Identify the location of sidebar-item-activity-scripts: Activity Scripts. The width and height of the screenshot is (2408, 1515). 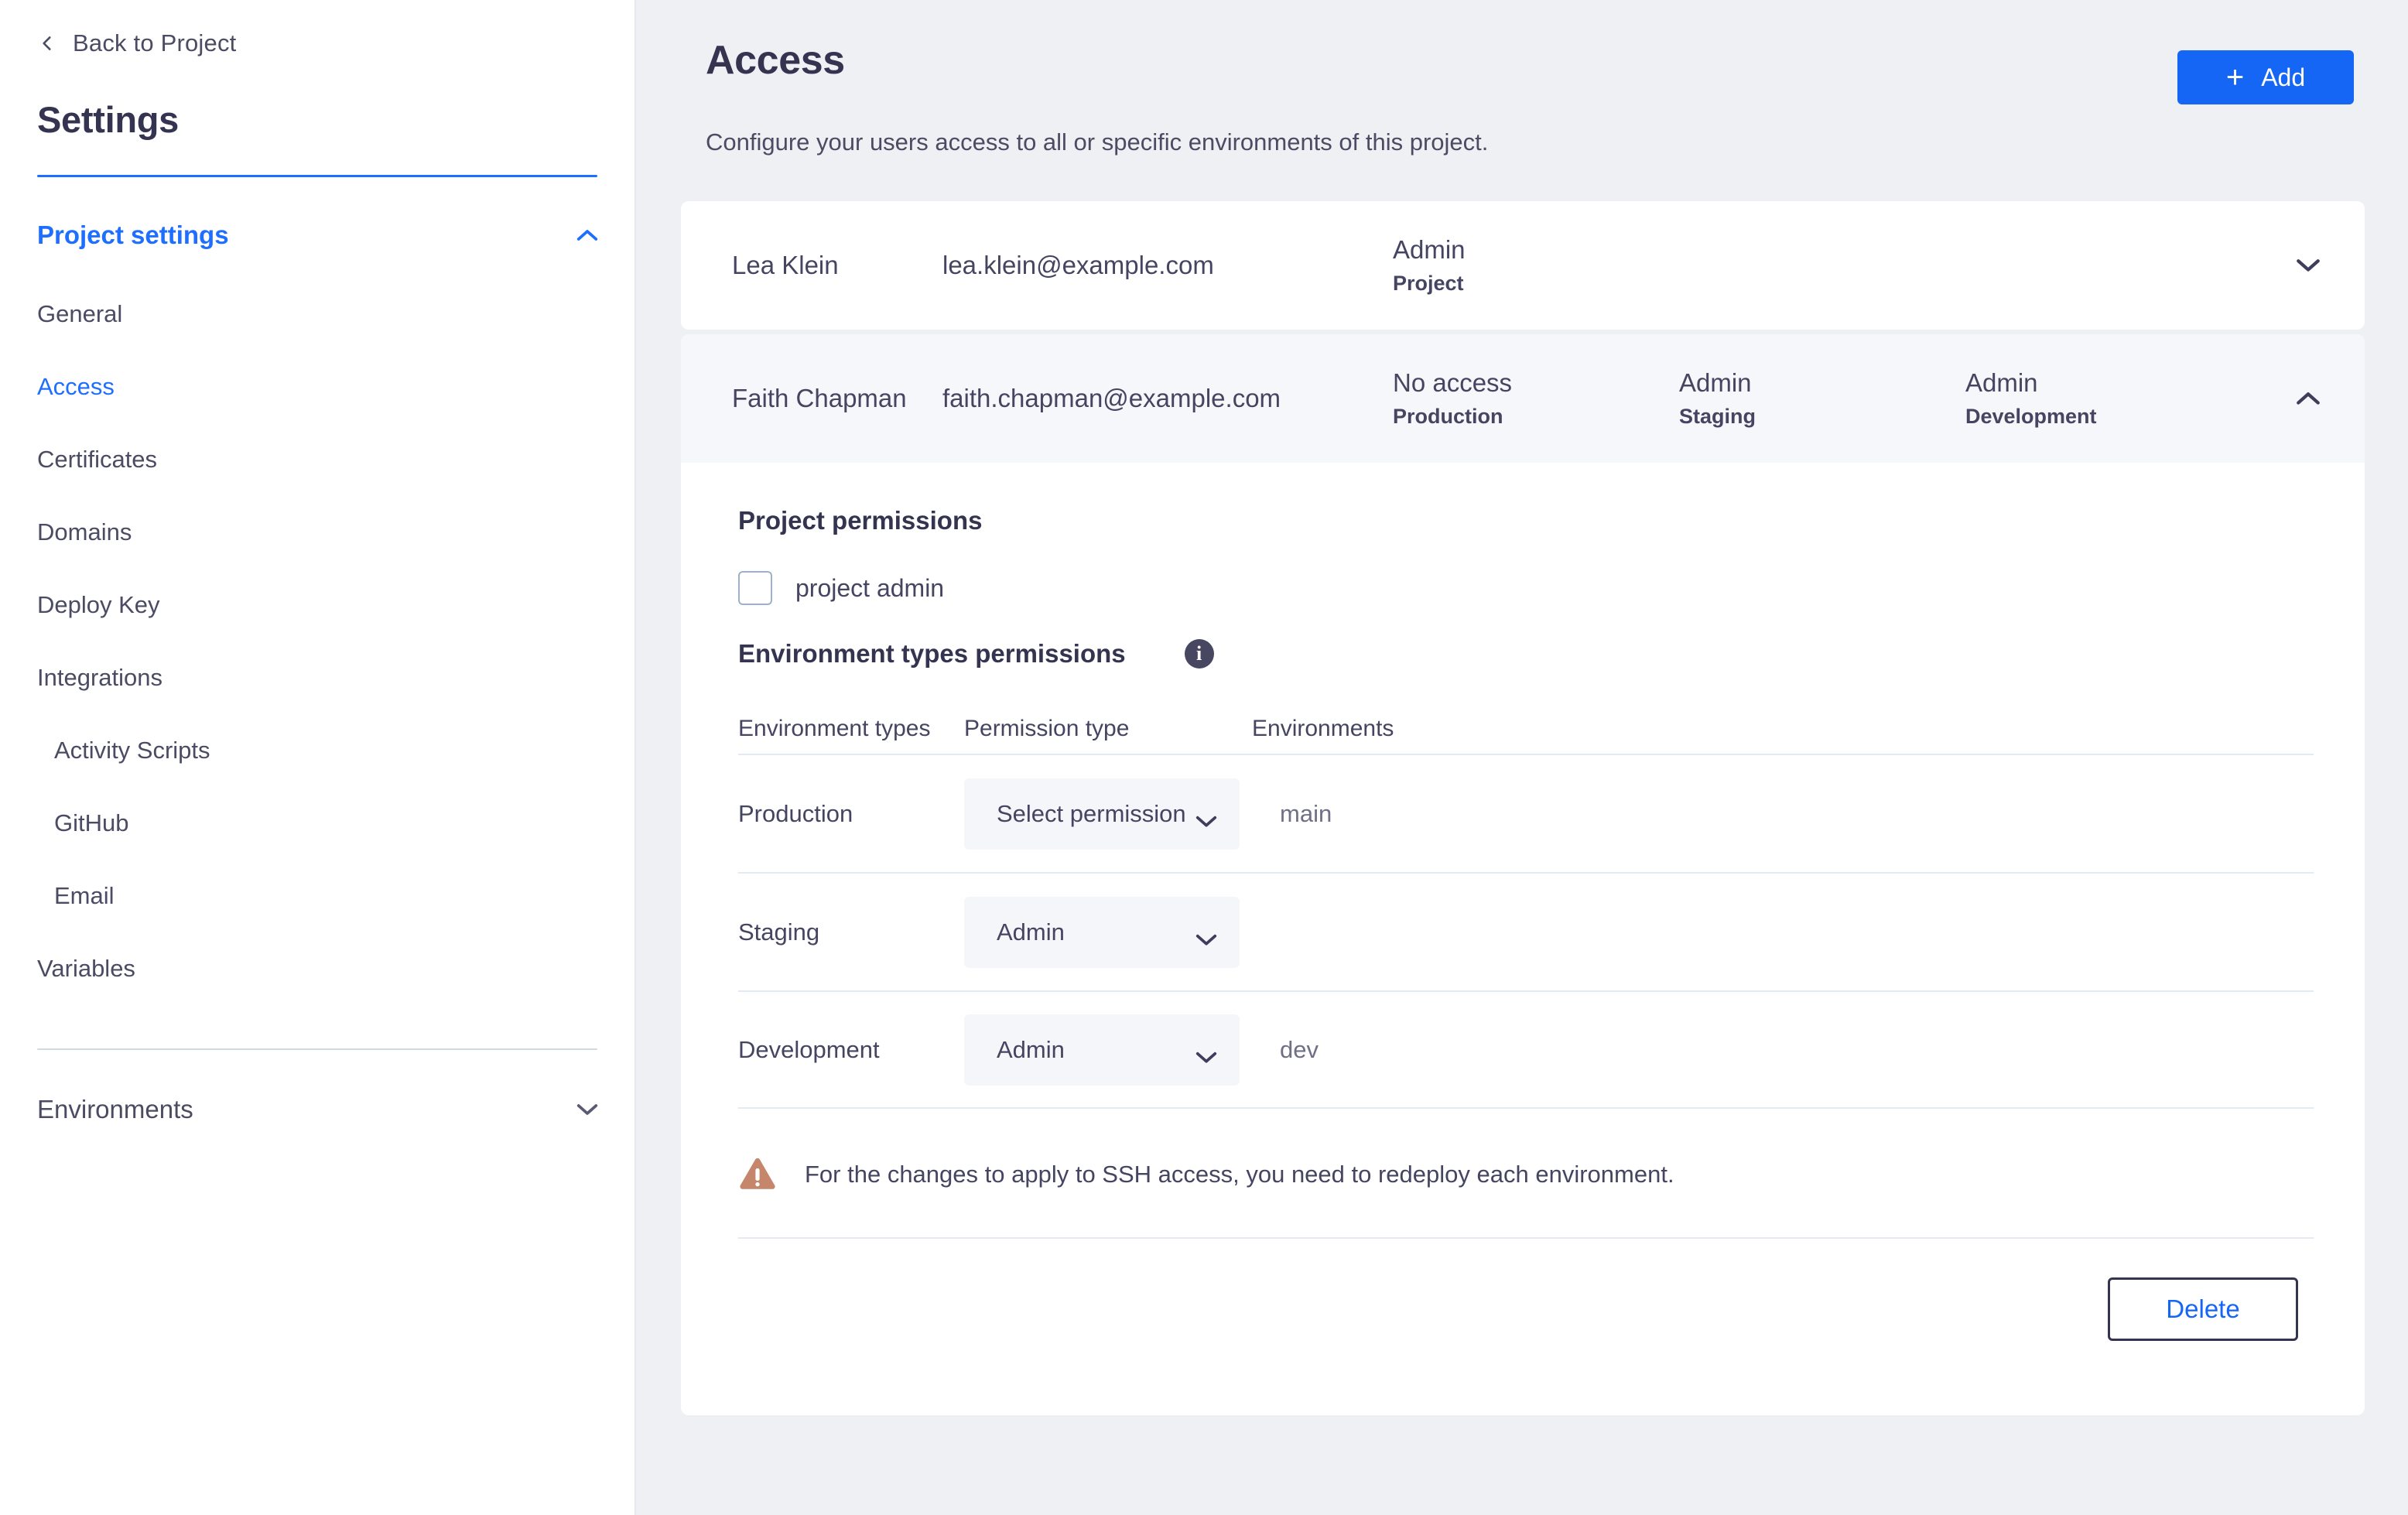
(317, 750).